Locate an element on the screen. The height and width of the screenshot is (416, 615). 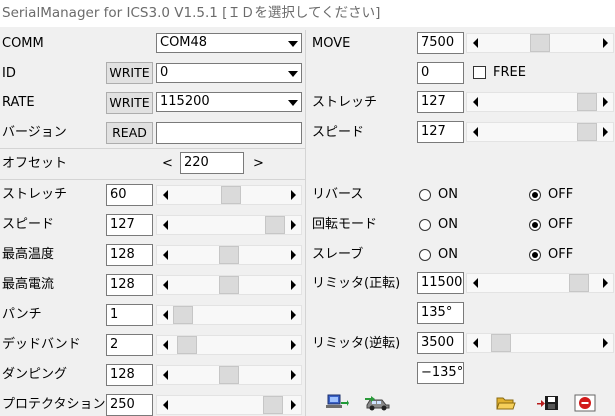
r-stretch-field: 127 is located at coordinates (440, 102).